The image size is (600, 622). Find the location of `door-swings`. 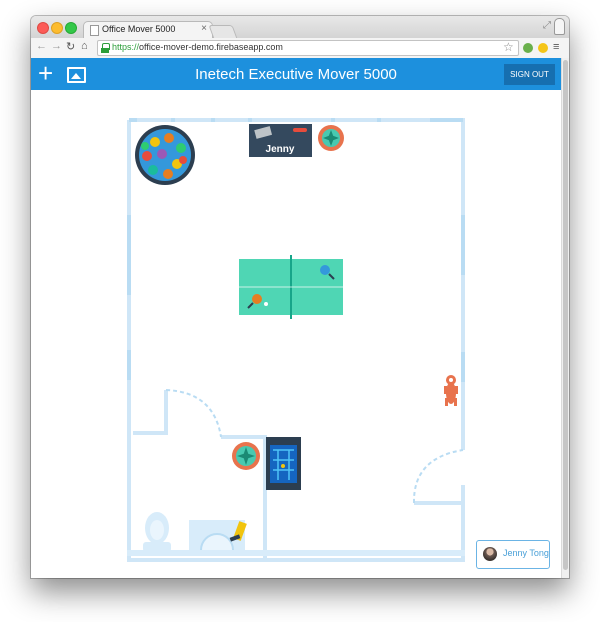

door-swings is located at coordinates (314, 446).